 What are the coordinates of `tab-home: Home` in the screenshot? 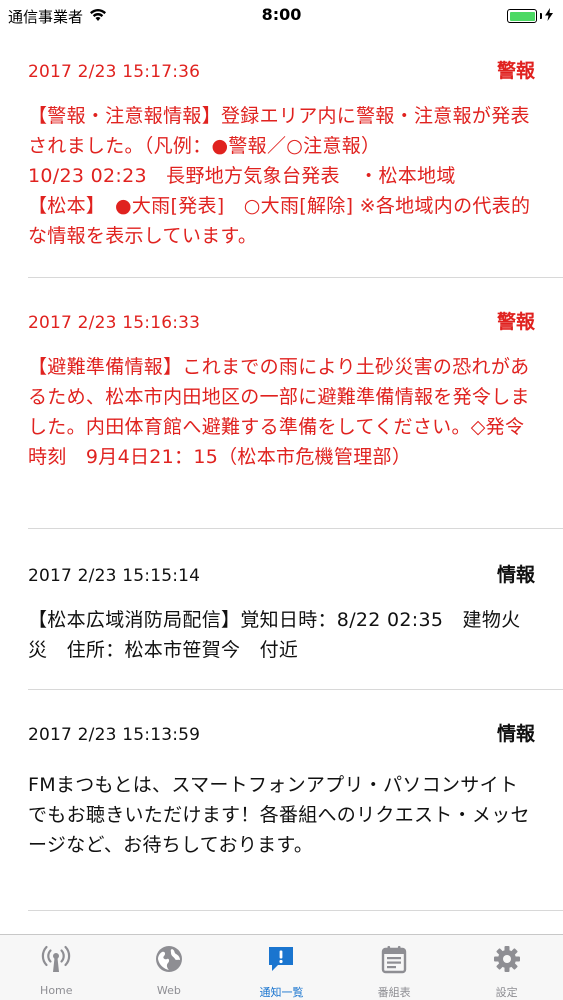 It's located at (56, 967).